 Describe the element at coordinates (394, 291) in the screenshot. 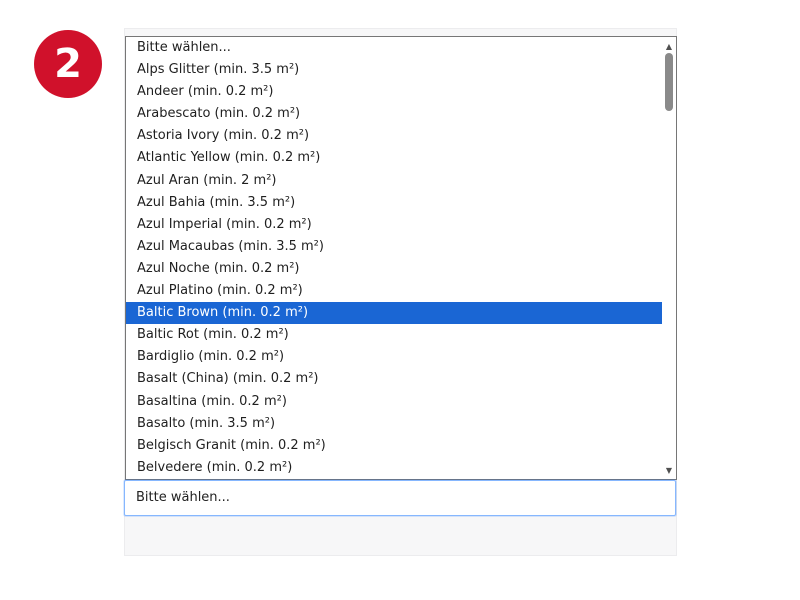

I see `dropdown-option: Azul Platino (min. 0.2 m²)` at that location.